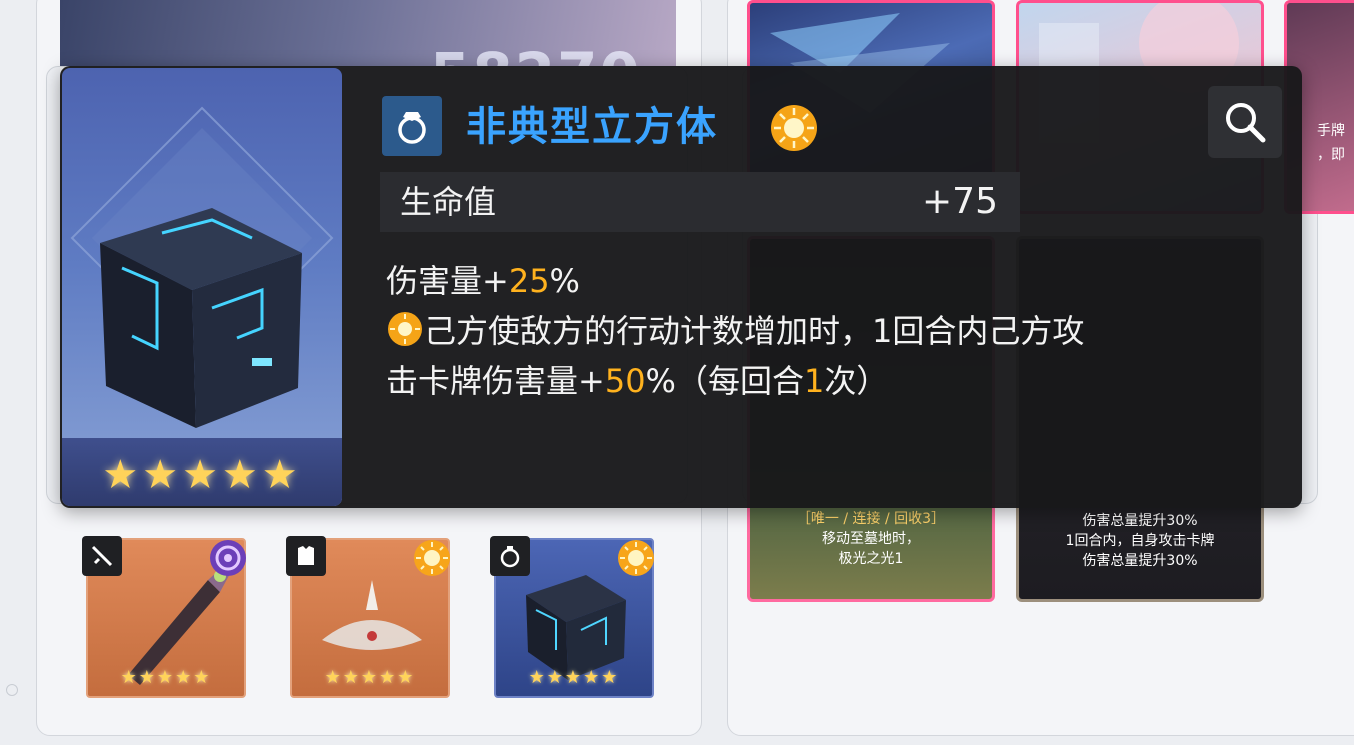 The width and height of the screenshot is (1354, 745). What do you see at coordinates (637, 381) in the screenshot?
I see `desc-line-3: 击卡牌伤害量+50%（每回合1次）` at bounding box center [637, 381].